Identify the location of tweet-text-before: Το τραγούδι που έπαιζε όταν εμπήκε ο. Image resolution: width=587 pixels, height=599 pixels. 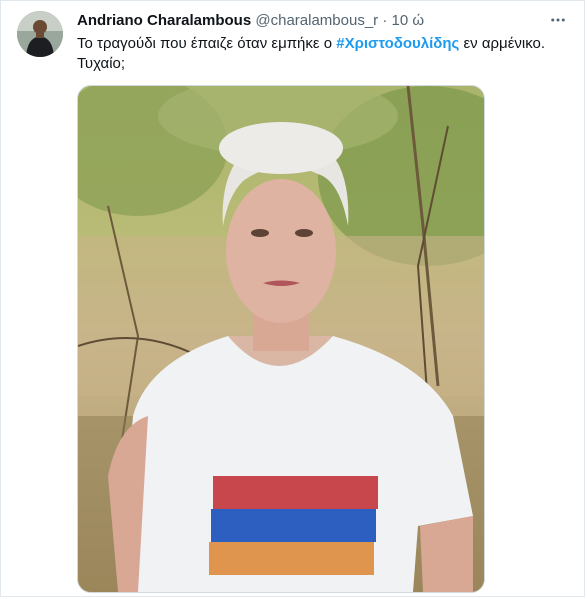
(207, 43).